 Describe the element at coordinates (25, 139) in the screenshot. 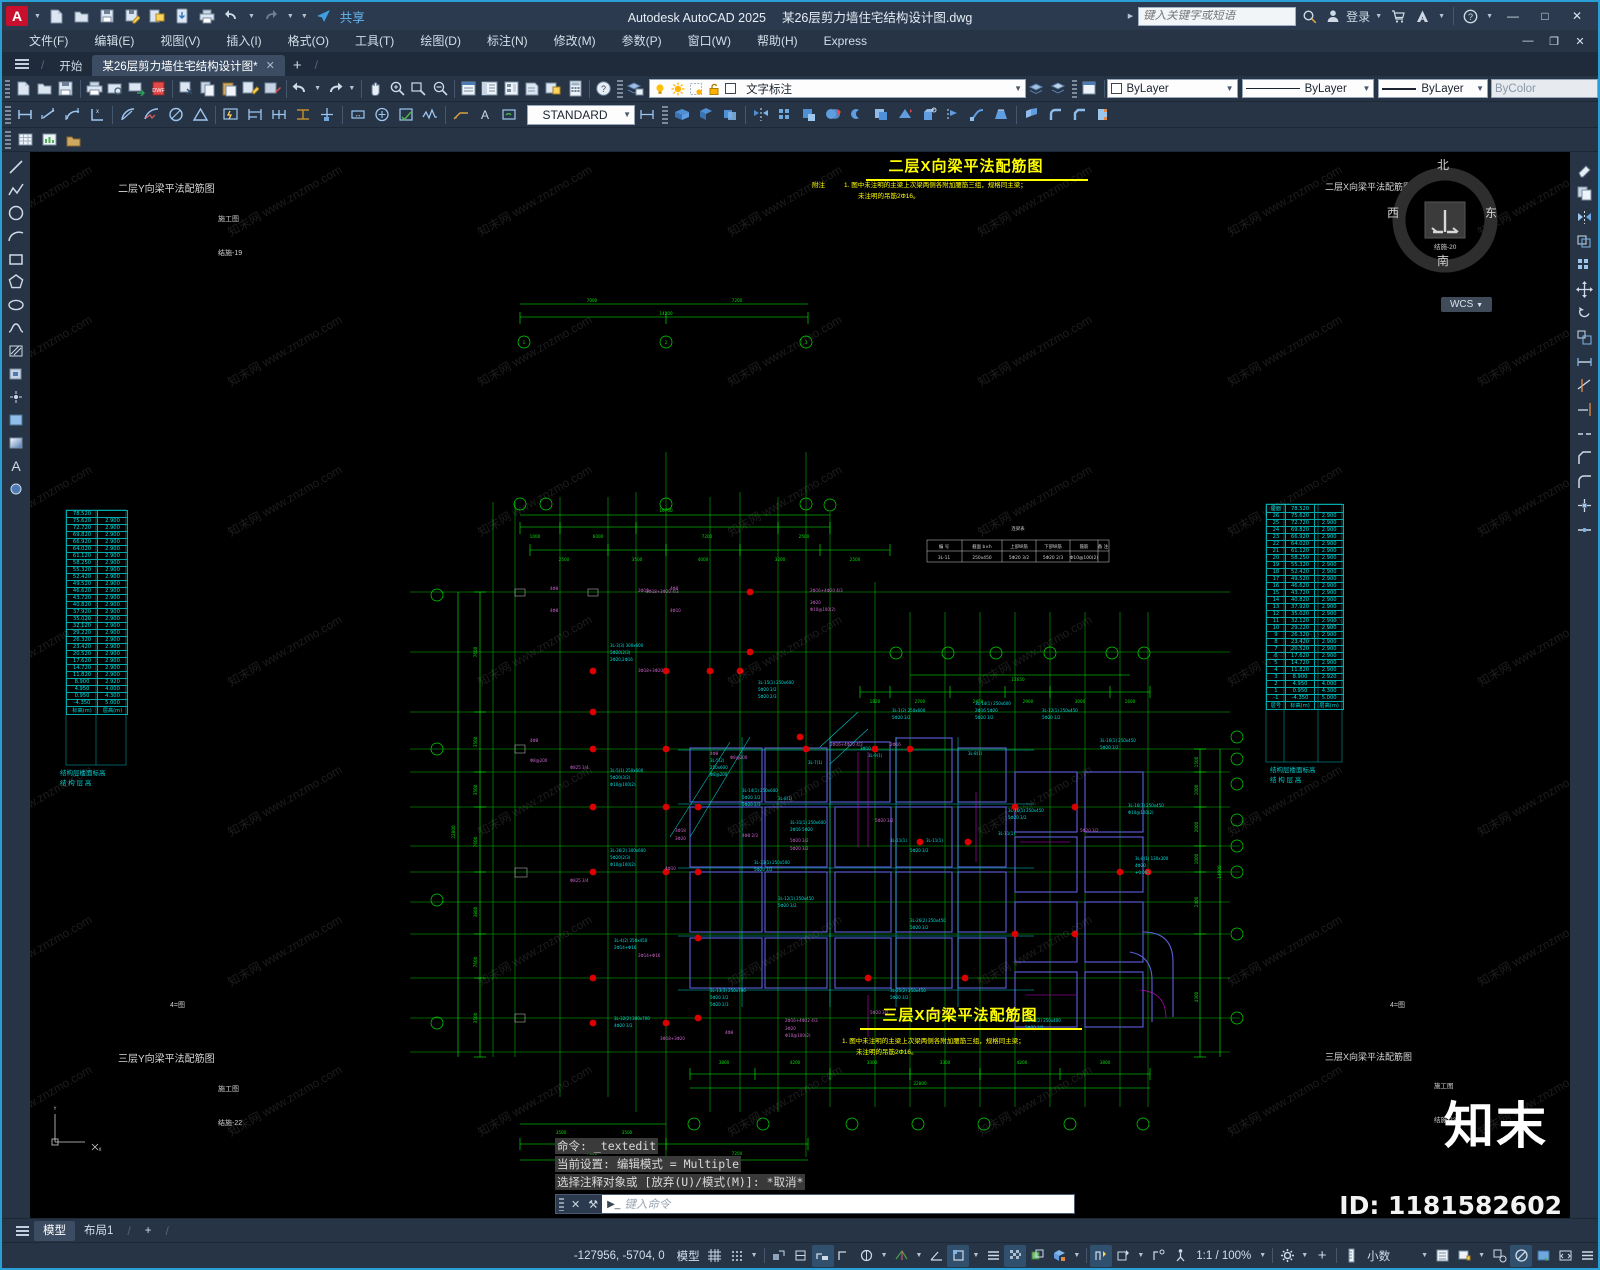

I see `table-icon` at that location.